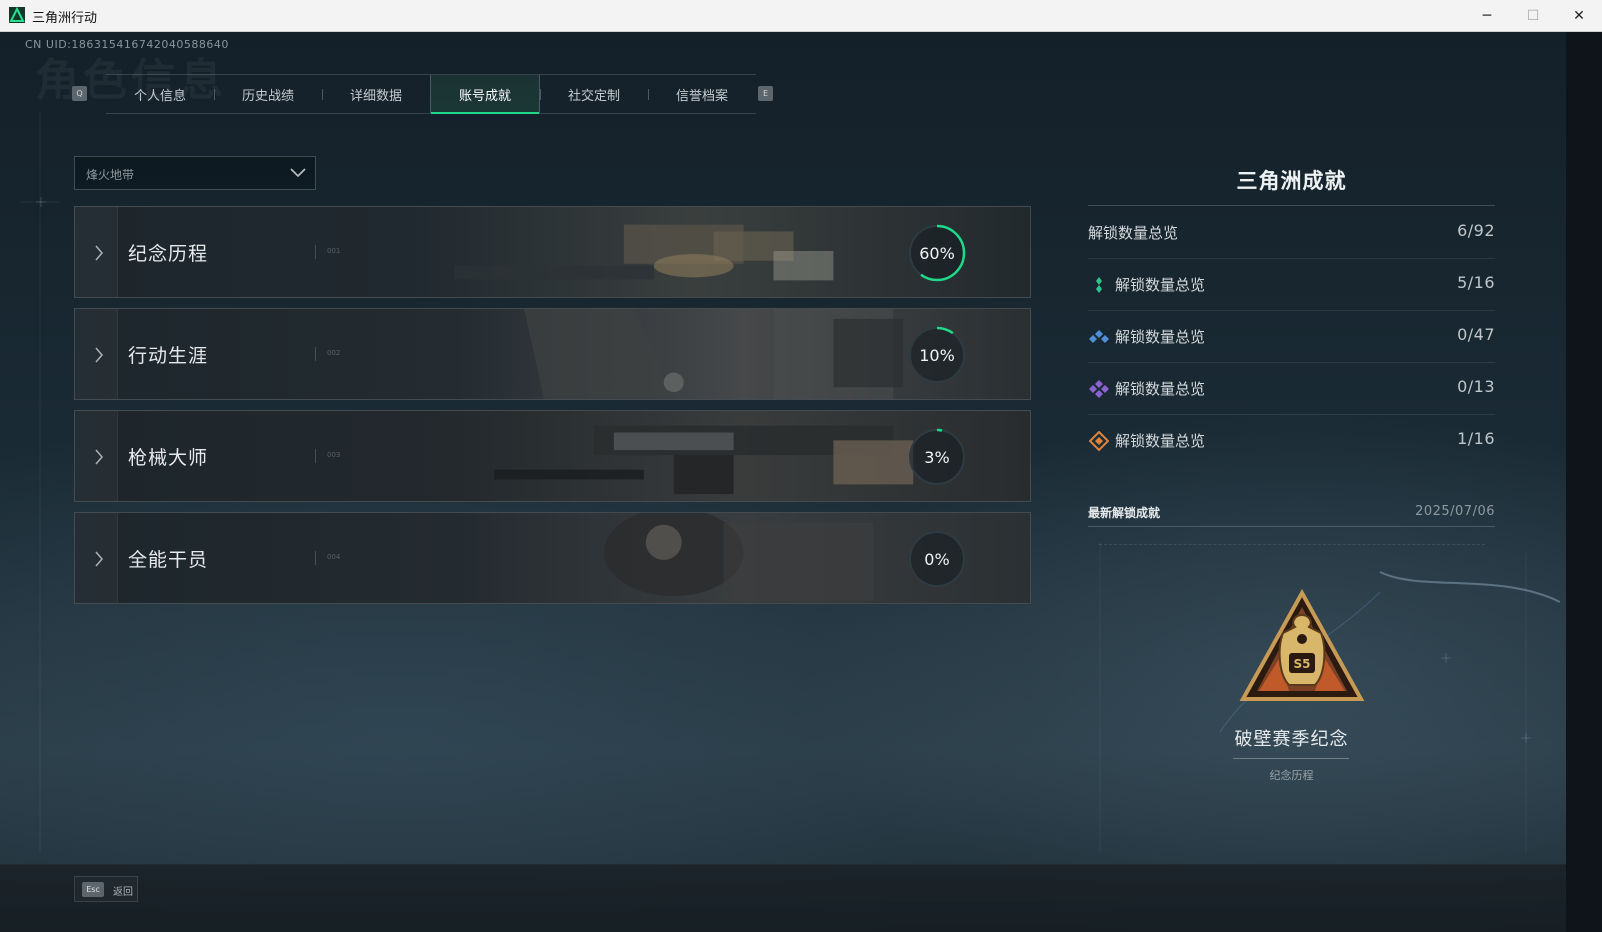  What do you see at coordinates (937, 559) in the screenshot?
I see `progress-percent: 0%` at bounding box center [937, 559].